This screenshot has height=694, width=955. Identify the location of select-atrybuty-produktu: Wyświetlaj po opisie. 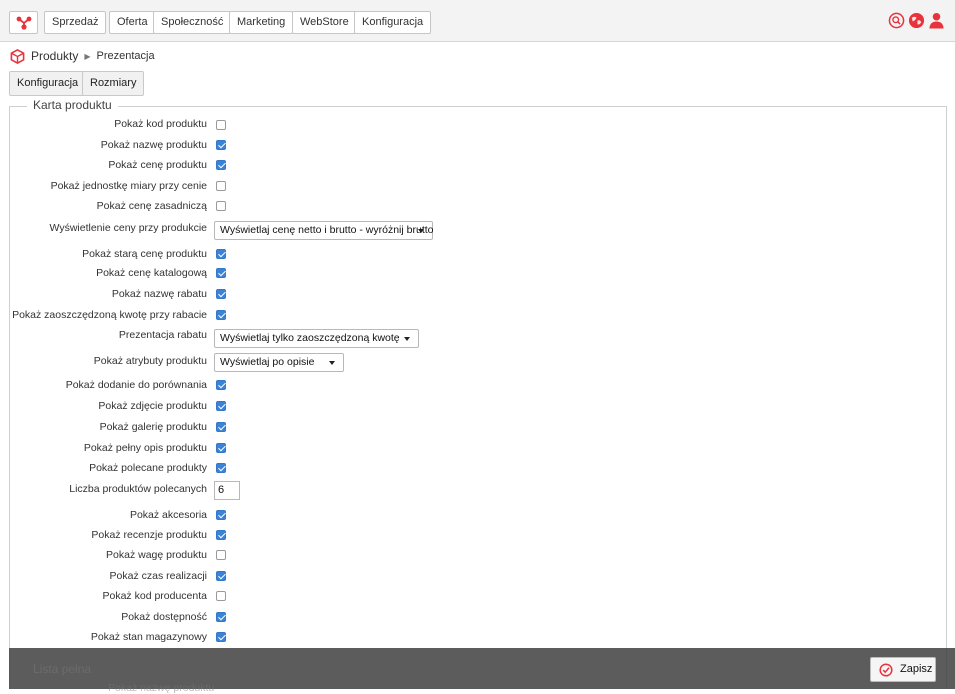
(279, 362).